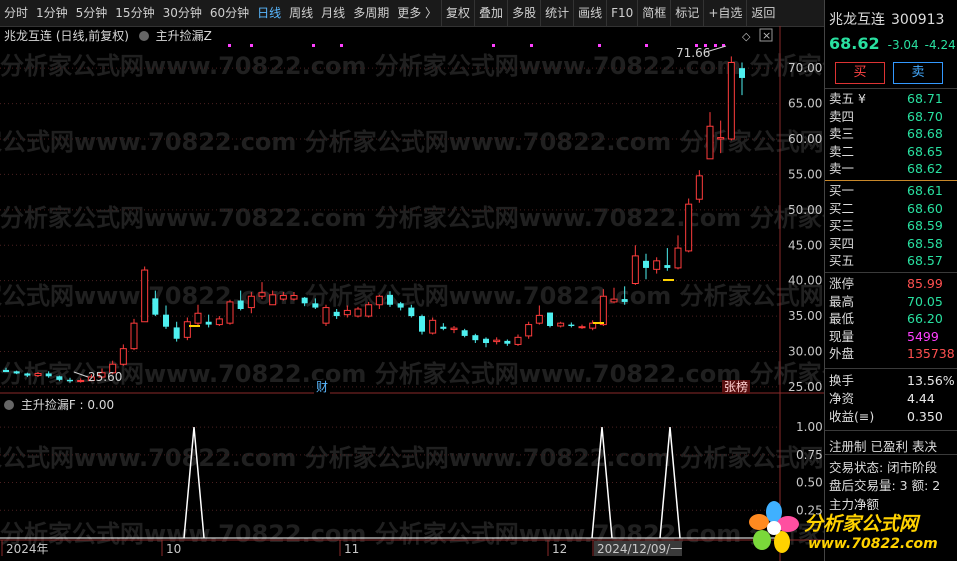  I want to click on toolbar-item: 月线, so click(333, 13).